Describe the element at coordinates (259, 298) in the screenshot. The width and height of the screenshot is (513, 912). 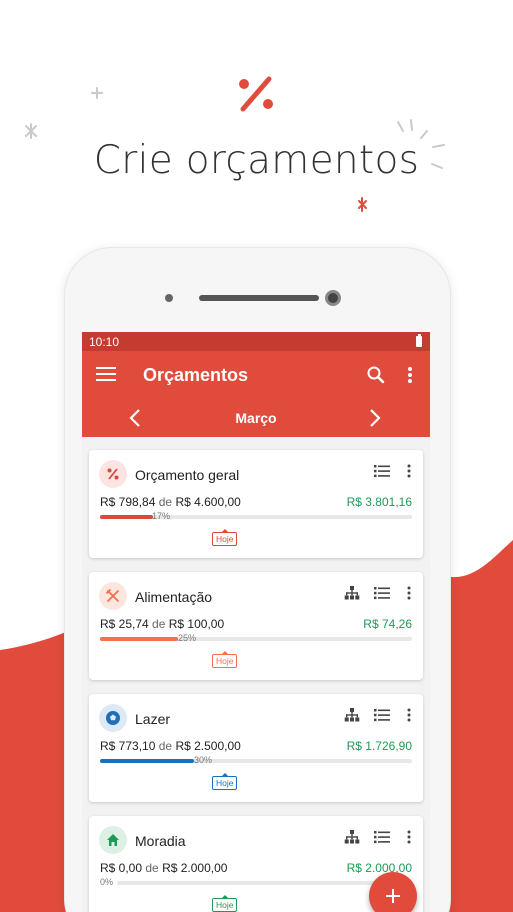
I see `phone-speaker` at that location.